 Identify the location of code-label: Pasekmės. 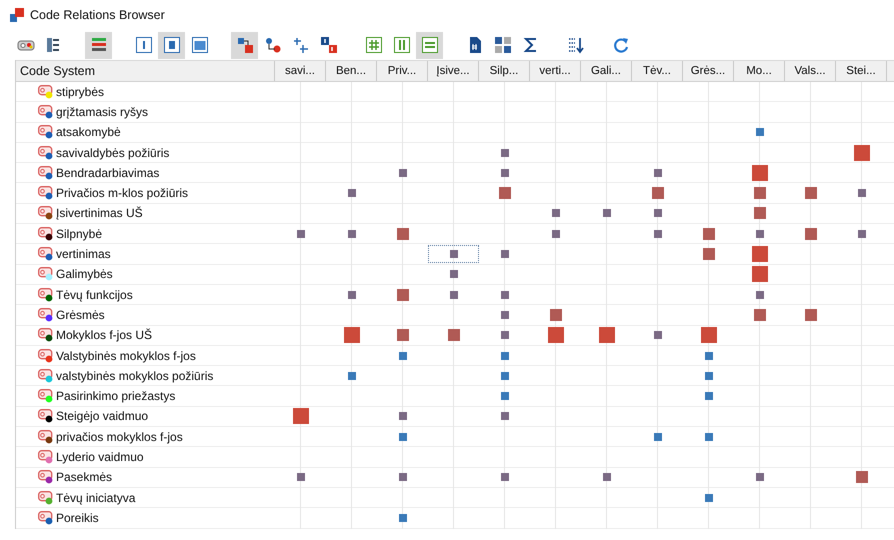
(84, 477).